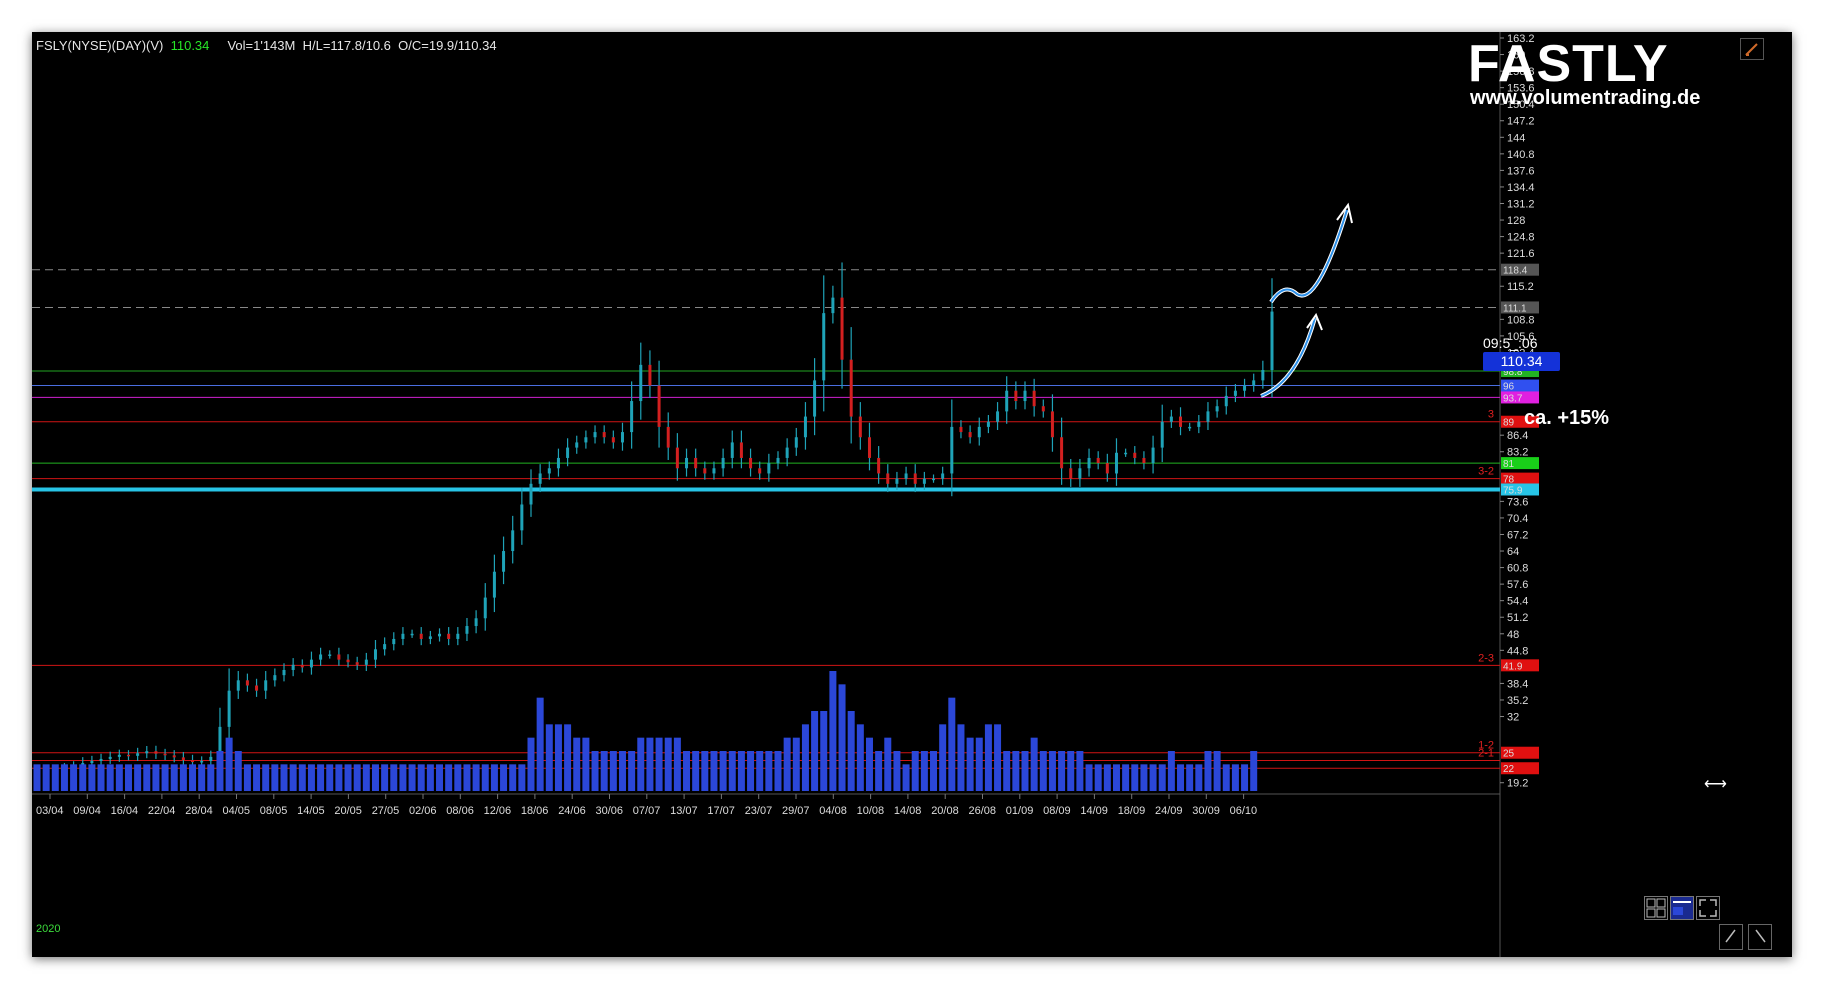 Image resolution: width=1821 pixels, height=988 pixels. What do you see at coordinates (1517, 502) in the screenshot?
I see `y-tick-label: 73.6` at bounding box center [1517, 502].